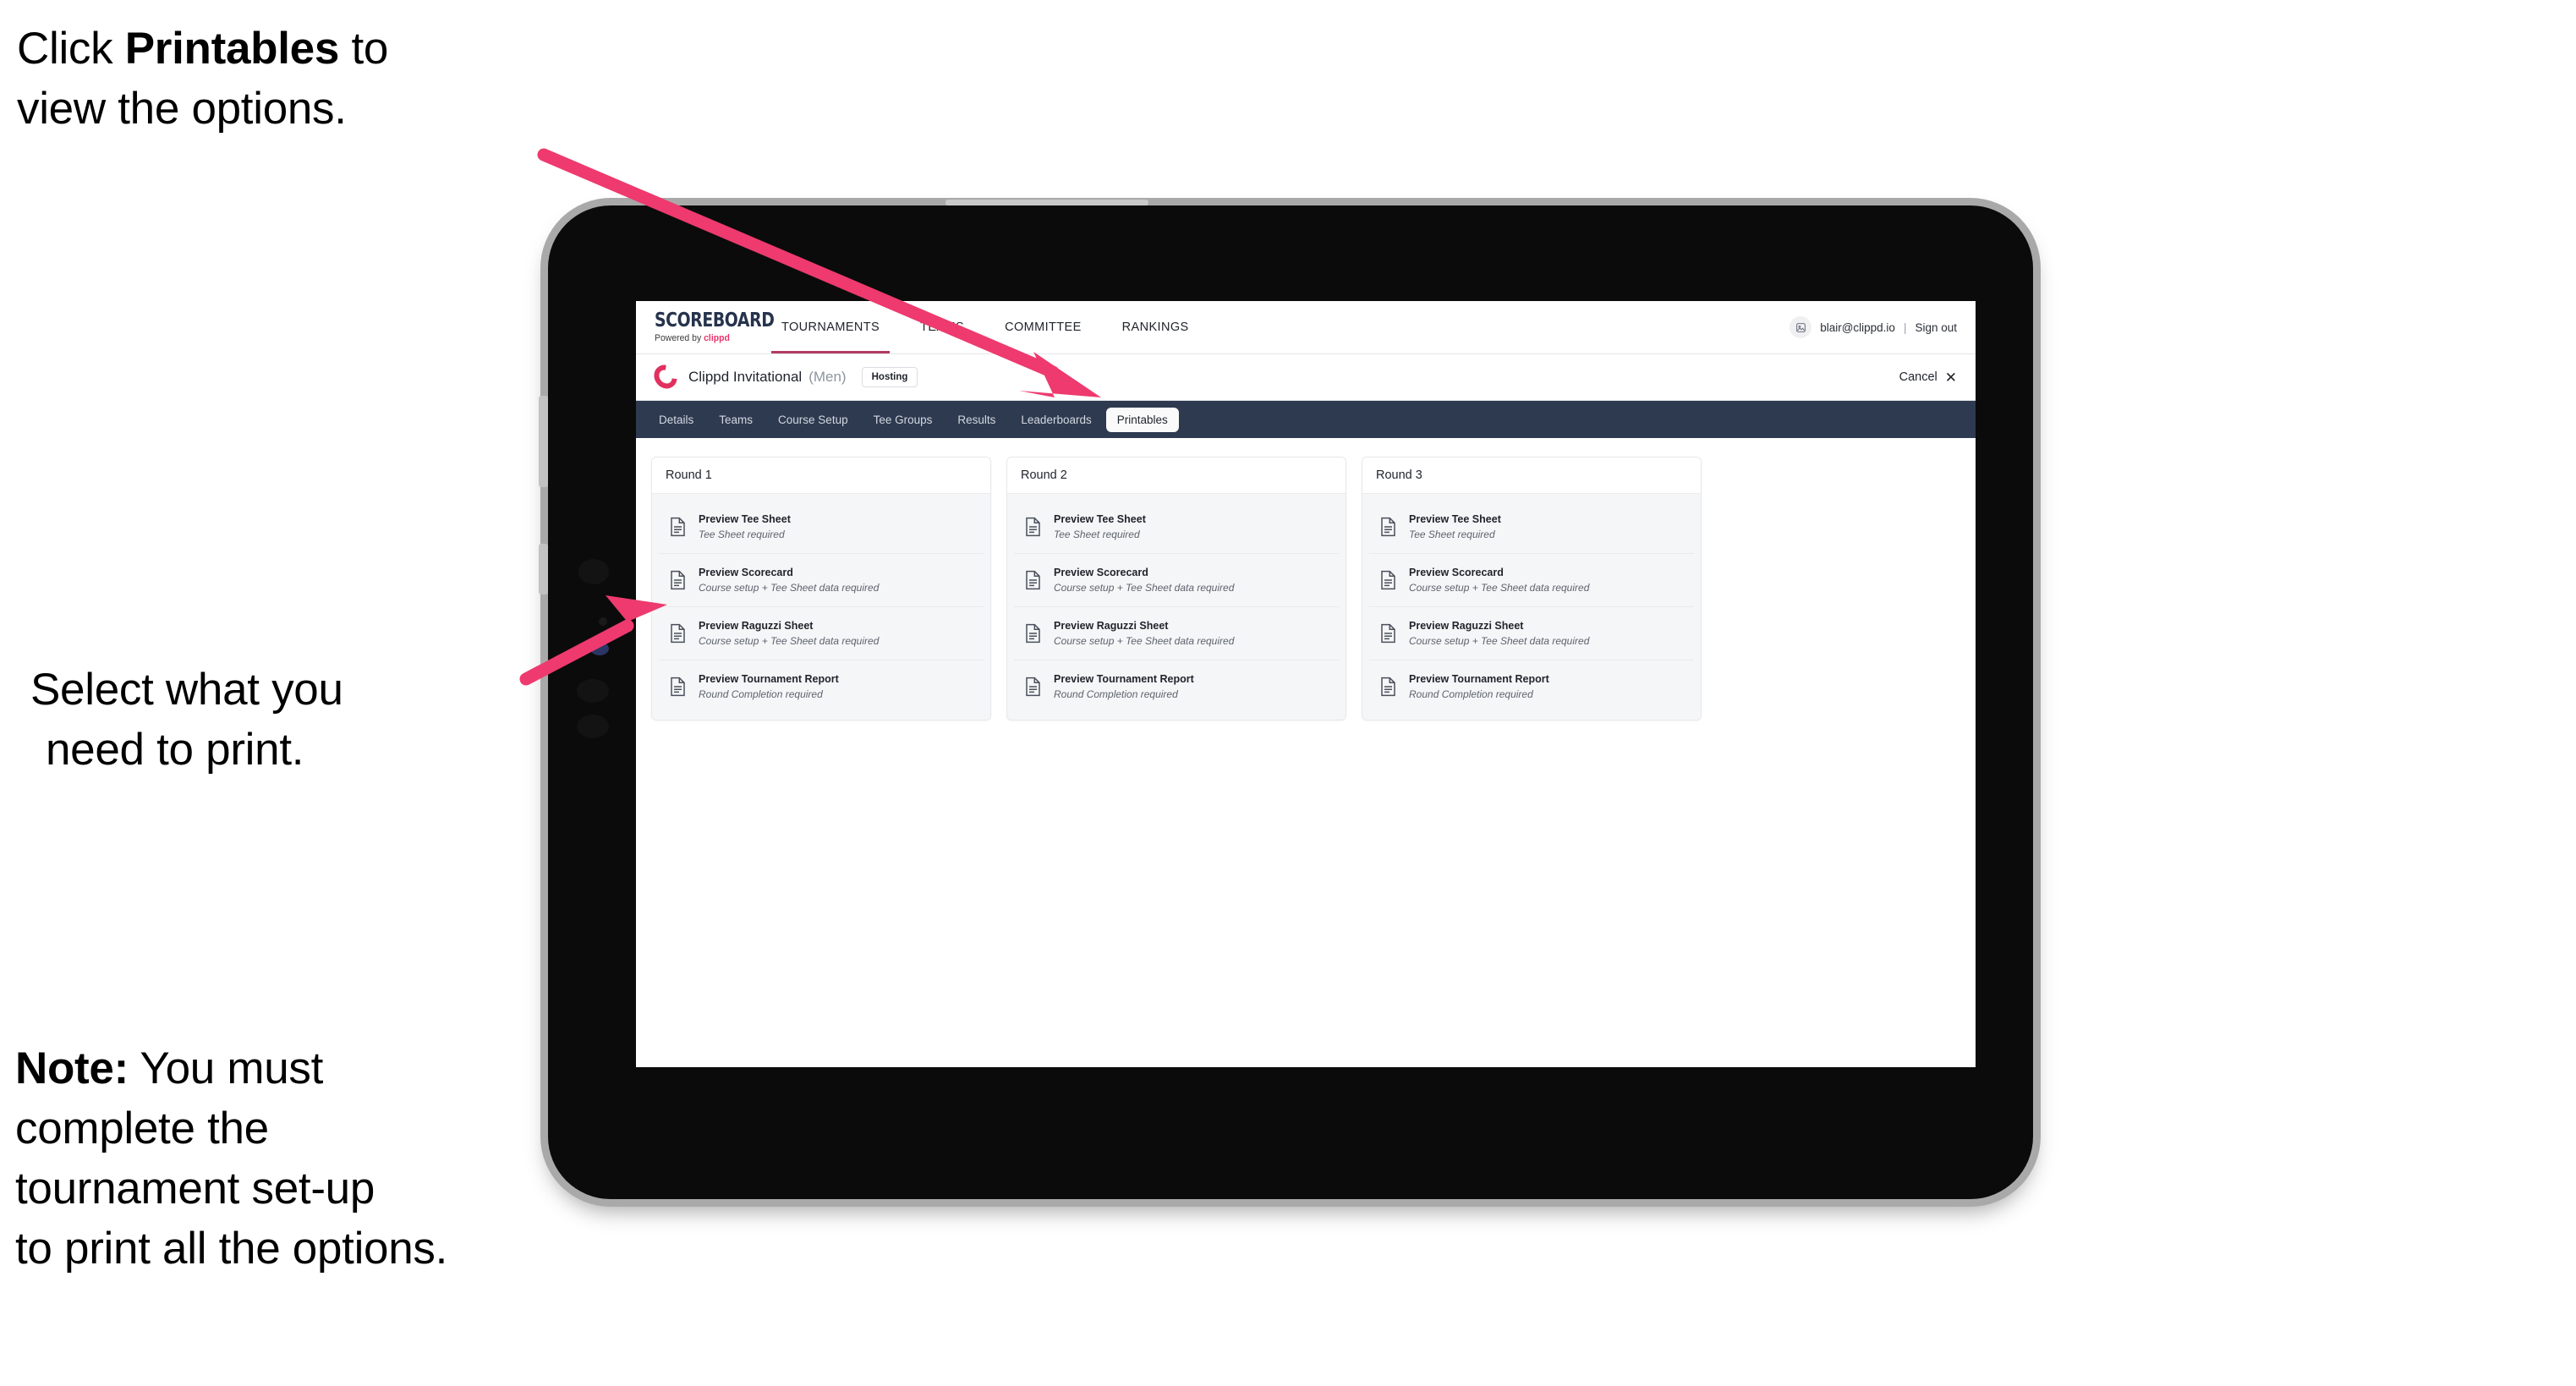 The width and height of the screenshot is (2576, 1386). I want to click on tablet-speaker, so click(1046, 202).